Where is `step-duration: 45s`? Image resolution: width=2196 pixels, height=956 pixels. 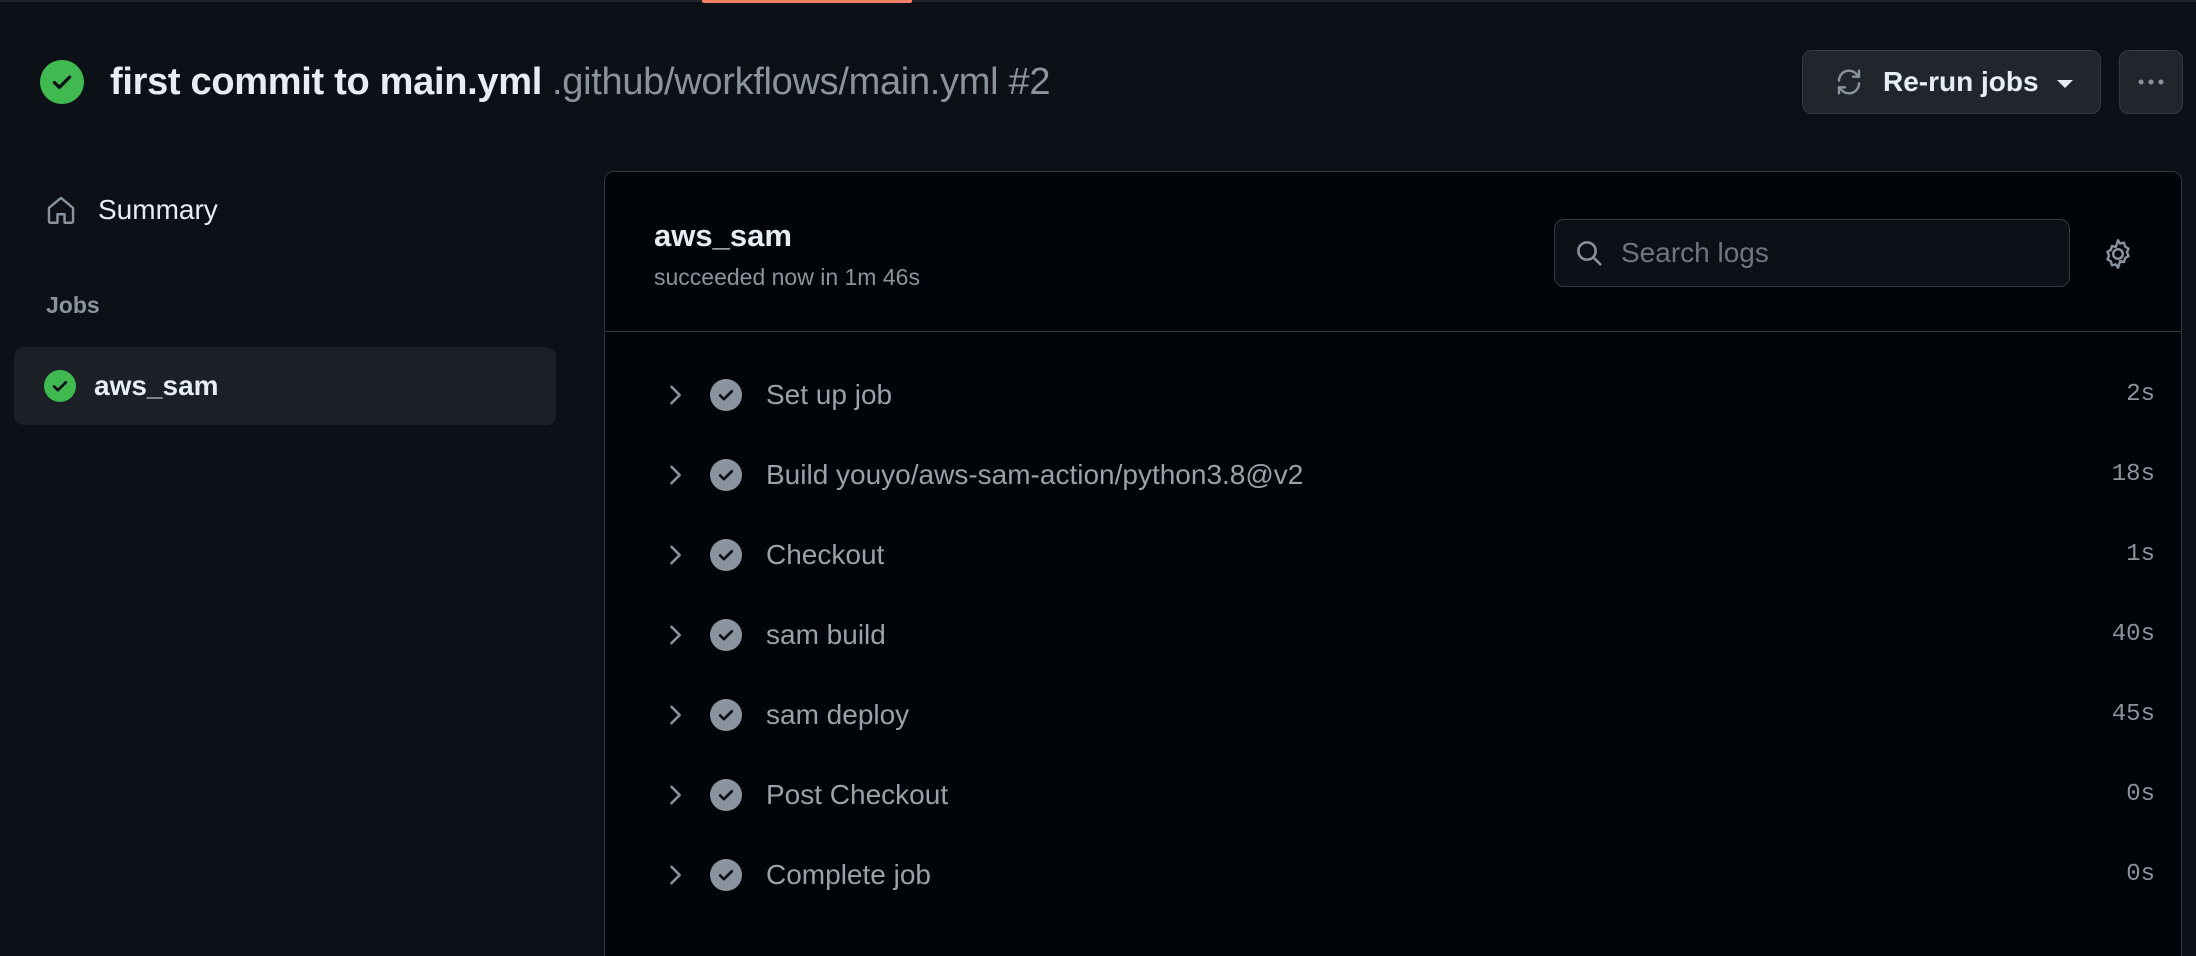 step-duration: 45s is located at coordinates (2133, 714).